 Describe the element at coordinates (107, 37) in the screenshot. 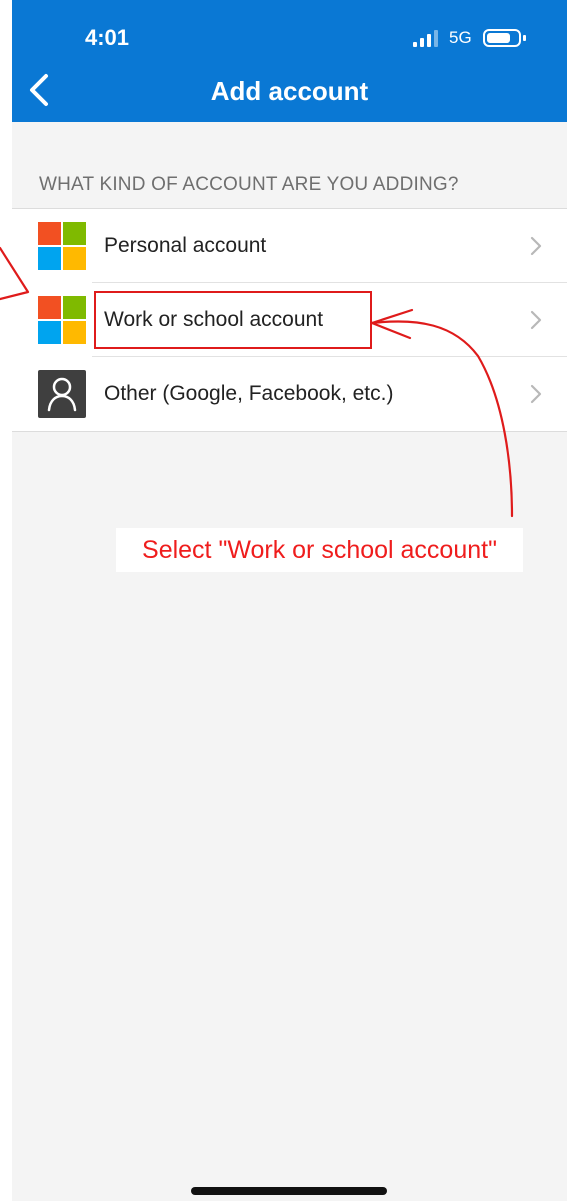

I see `status-time: 4:01` at that location.